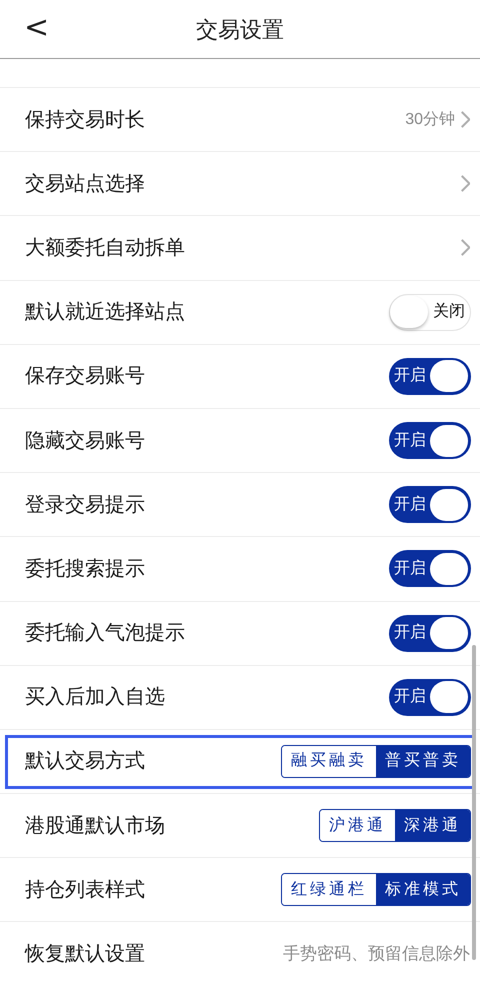 The image size is (480, 986). What do you see at coordinates (85, 441) in the screenshot?
I see `setting-label: 隐藏交易账号` at bounding box center [85, 441].